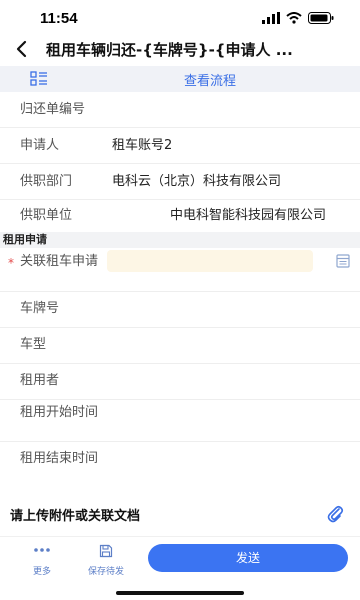 This screenshot has height=600, width=360. I want to click on field-organization: 供职单位 中电科智能科技园有限公司, so click(180, 216).